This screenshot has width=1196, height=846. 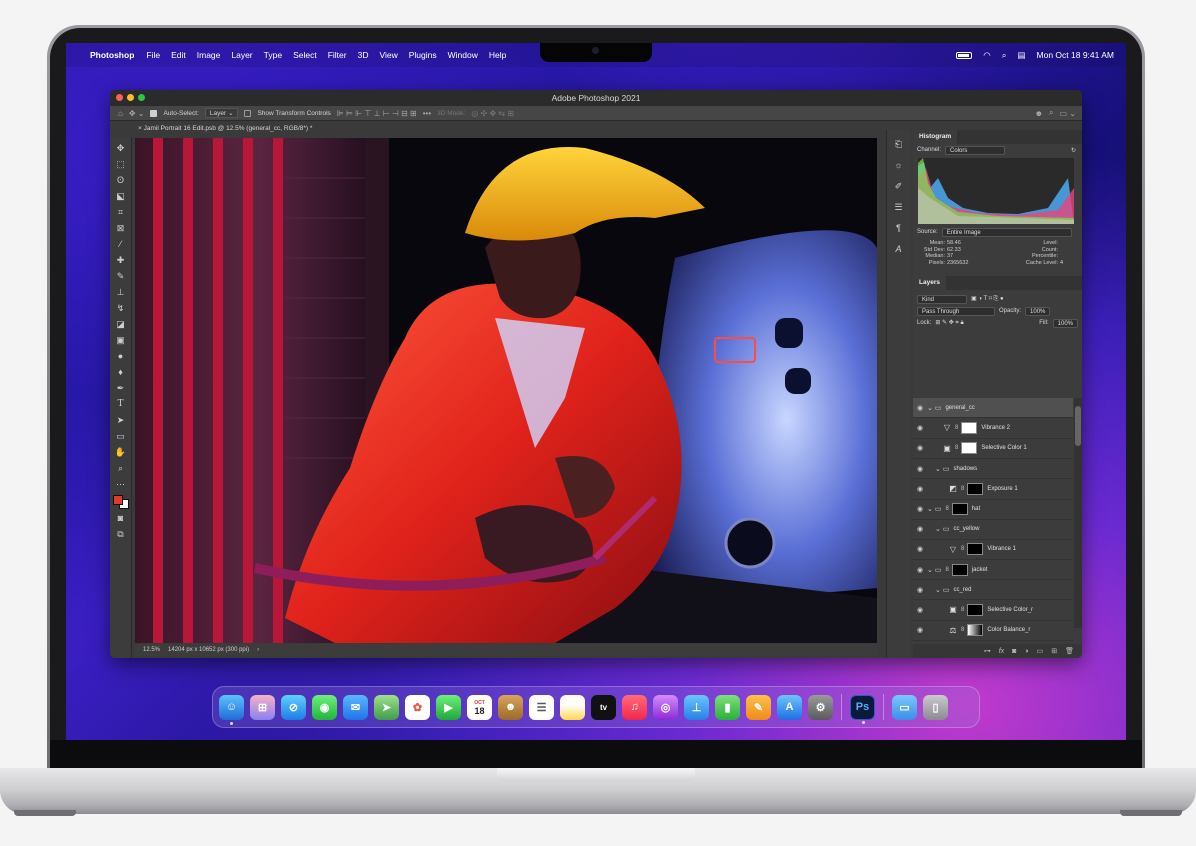 What do you see at coordinates (427, 113) in the screenshot?
I see `more-options-icon: •••` at bounding box center [427, 113].